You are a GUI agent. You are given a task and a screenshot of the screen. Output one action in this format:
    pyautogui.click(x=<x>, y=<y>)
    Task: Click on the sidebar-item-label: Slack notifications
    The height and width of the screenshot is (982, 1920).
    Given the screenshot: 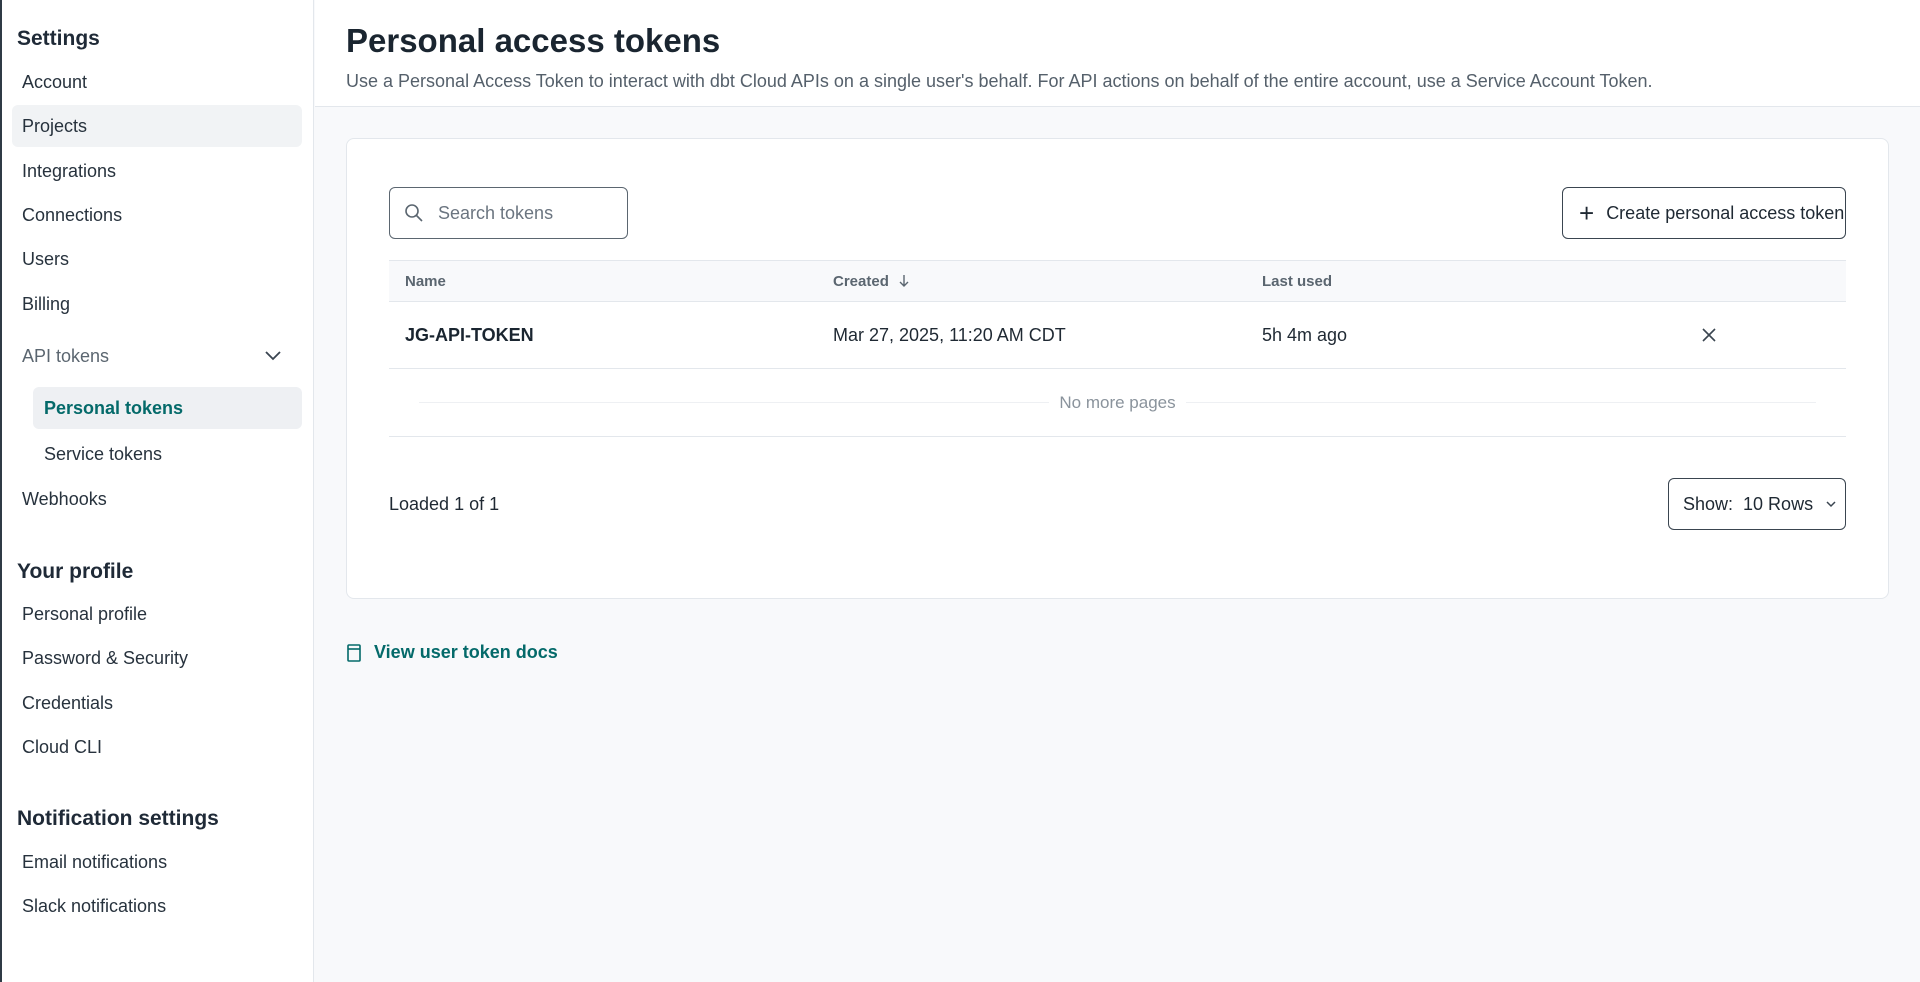 What is the action you would take?
    pyautogui.click(x=94, y=905)
    